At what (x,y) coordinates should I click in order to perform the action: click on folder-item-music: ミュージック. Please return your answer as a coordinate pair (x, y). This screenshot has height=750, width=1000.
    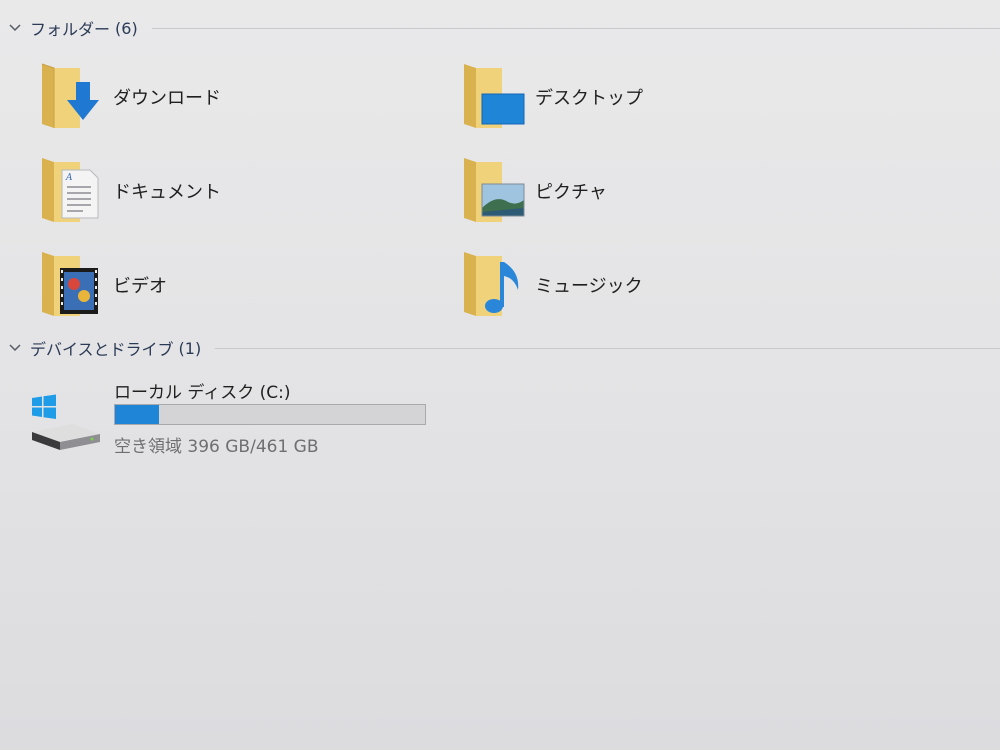
    Looking at the image, I should click on (642, 290).